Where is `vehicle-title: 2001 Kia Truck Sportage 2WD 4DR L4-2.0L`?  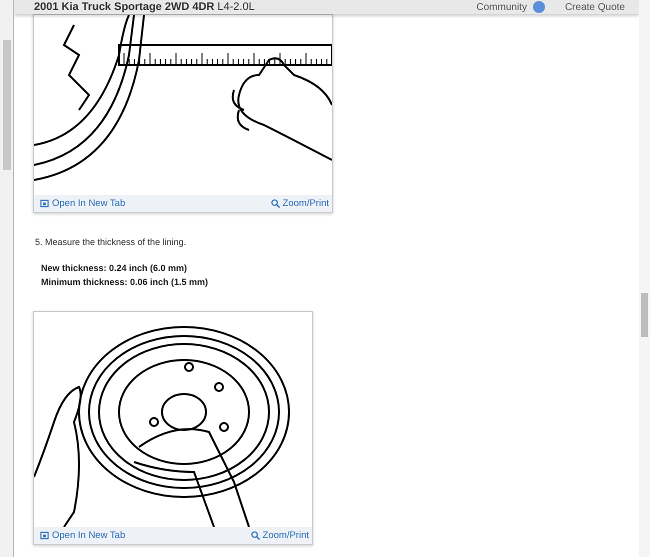 vehicle-title: 2001 Kia Truck Sportage 2WD 4DR L4-2.0L is located at coordinates (144, 7).